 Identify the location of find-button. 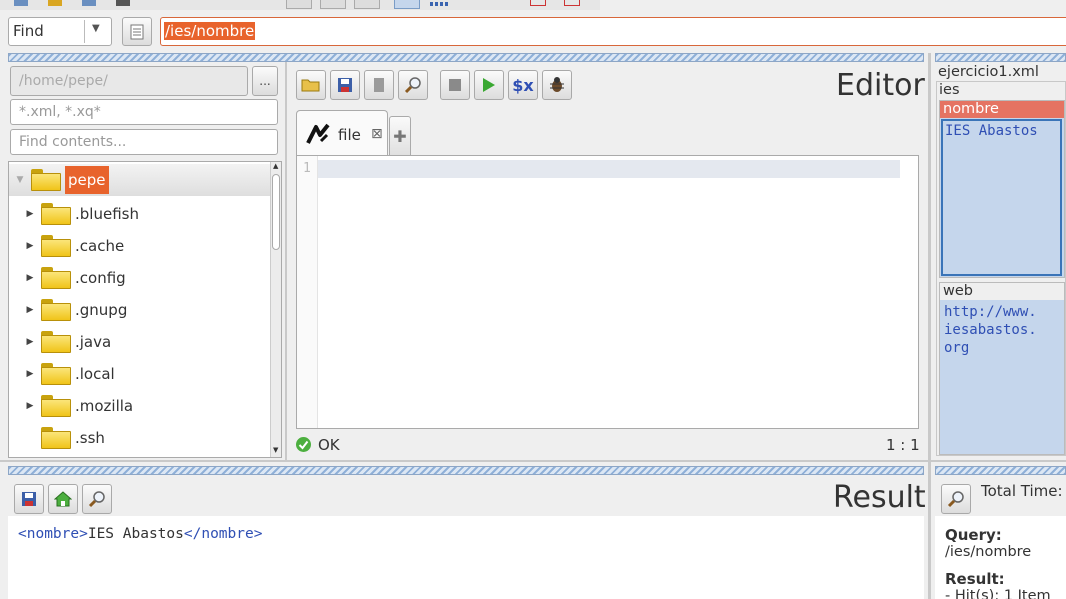
(413, 85).